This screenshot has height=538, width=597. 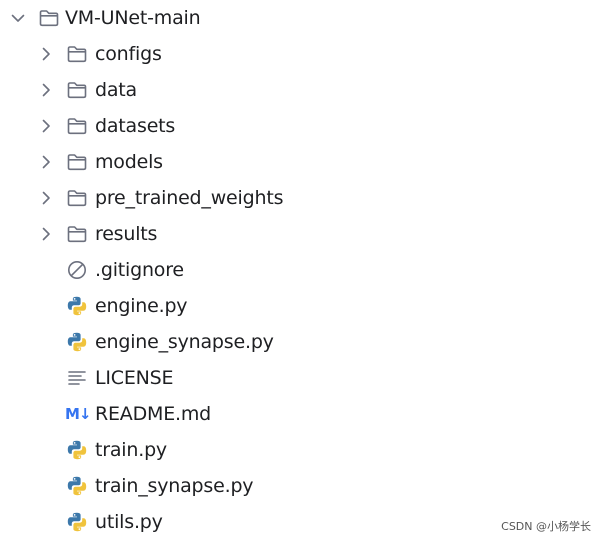 I want to click on tree-node-label: .gitignore, so click(x=139, y=270).